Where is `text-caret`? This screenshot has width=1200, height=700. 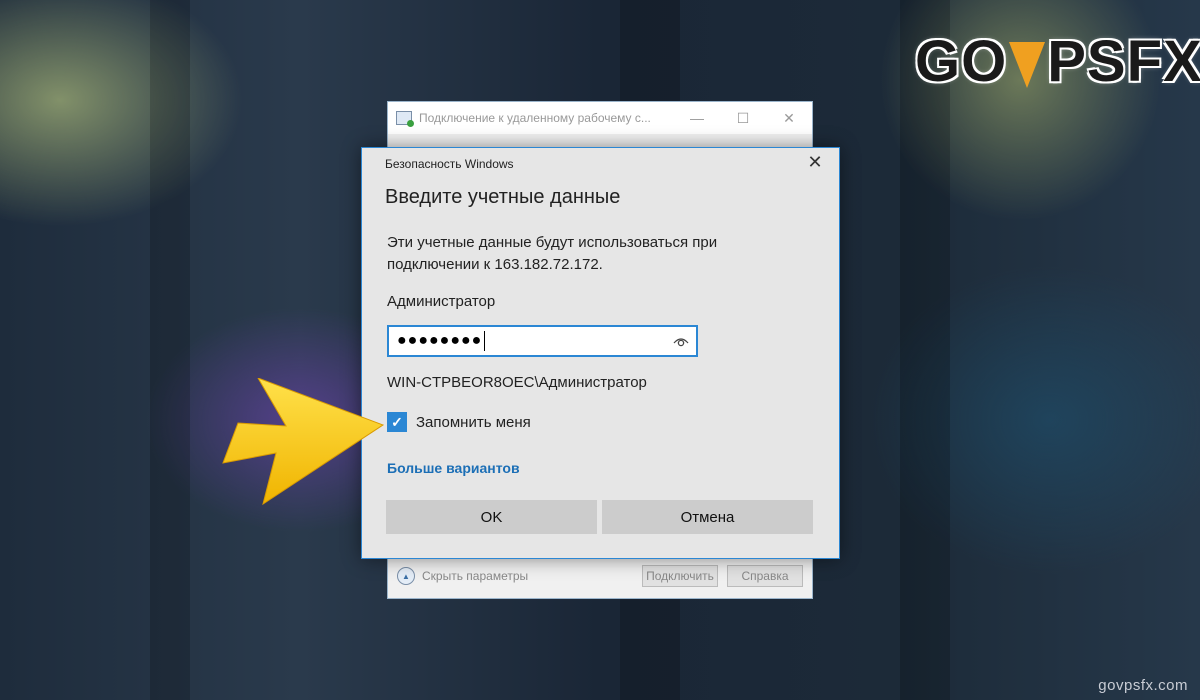 text-caret is located at coordinates (485, 341).